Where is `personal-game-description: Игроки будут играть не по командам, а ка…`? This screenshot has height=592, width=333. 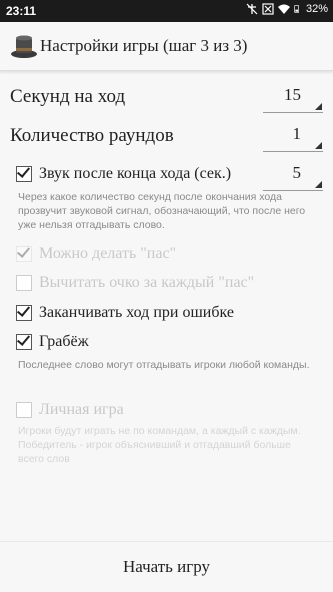 personal-game-description: Игроки будут играть не по командам, а ка… is located at coordinates (159, 445).